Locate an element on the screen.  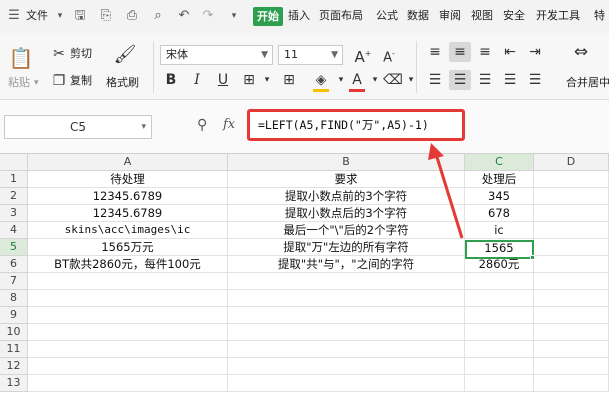
annotation-arrow is located at coordinates (446, 191).